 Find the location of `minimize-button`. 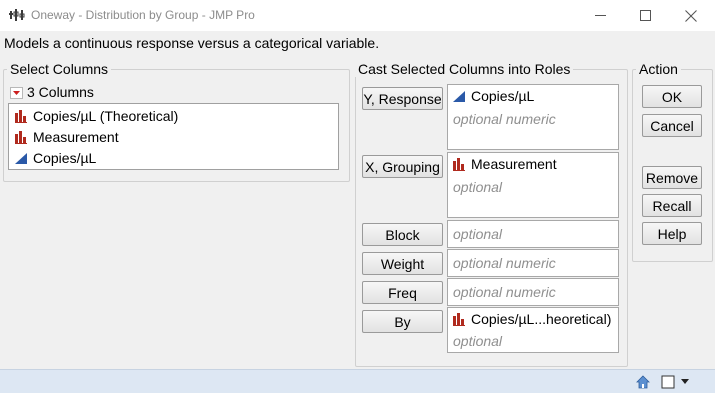

minimize-button is located at coordinates (600, 15).